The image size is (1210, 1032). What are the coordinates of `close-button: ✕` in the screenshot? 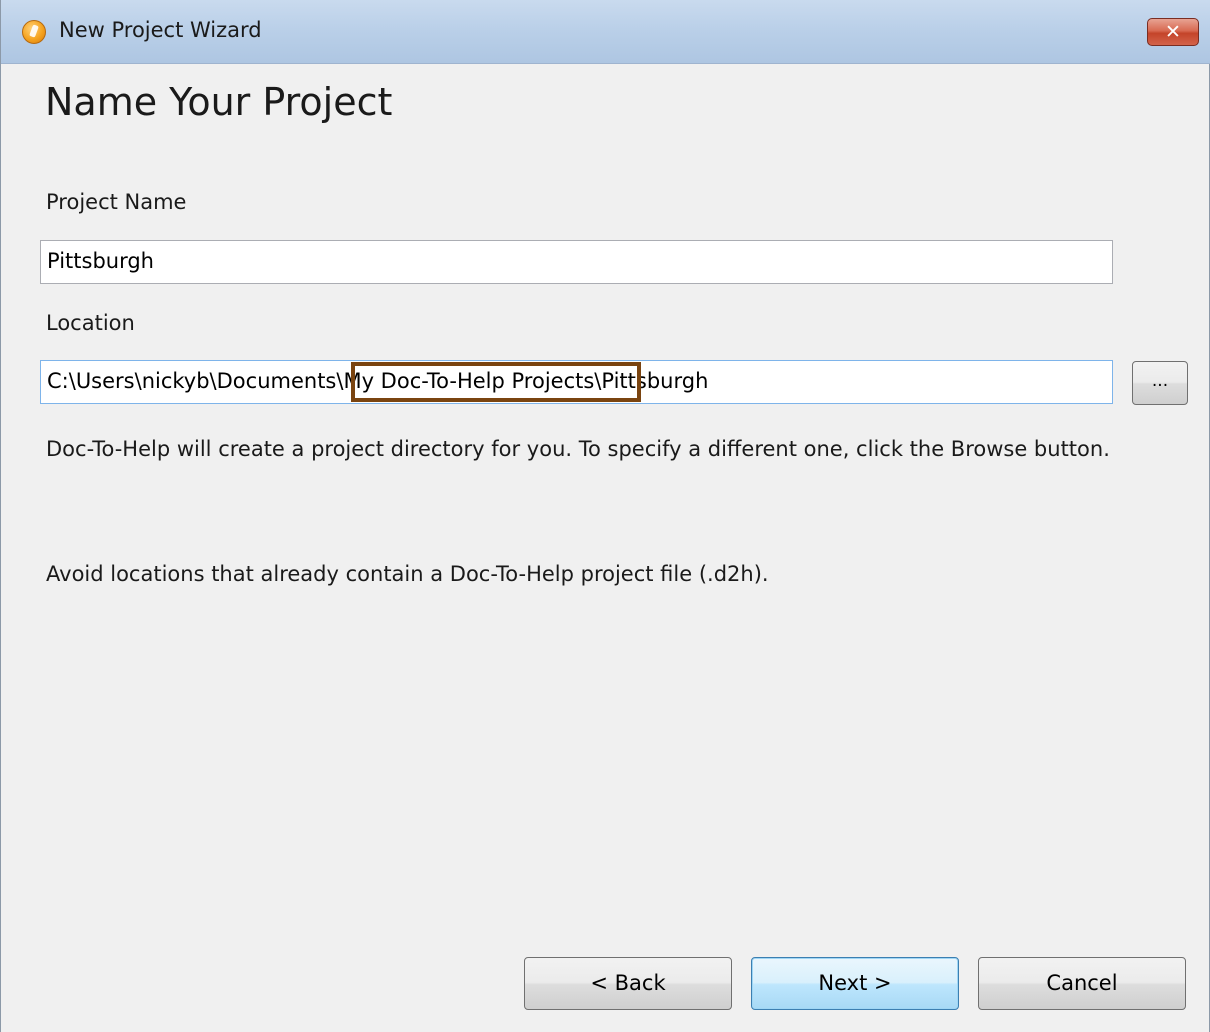 It's located at (1173, 32).